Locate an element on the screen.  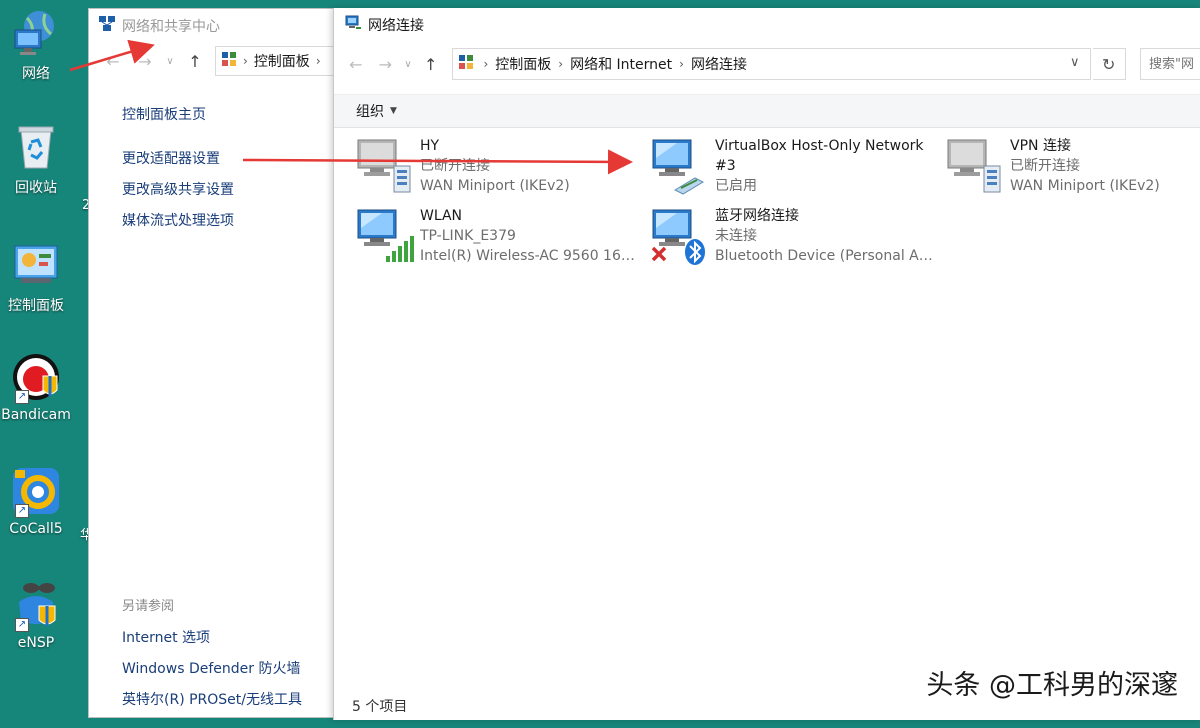
refresh-button: ↻ is located at coordinates (1109, 64).